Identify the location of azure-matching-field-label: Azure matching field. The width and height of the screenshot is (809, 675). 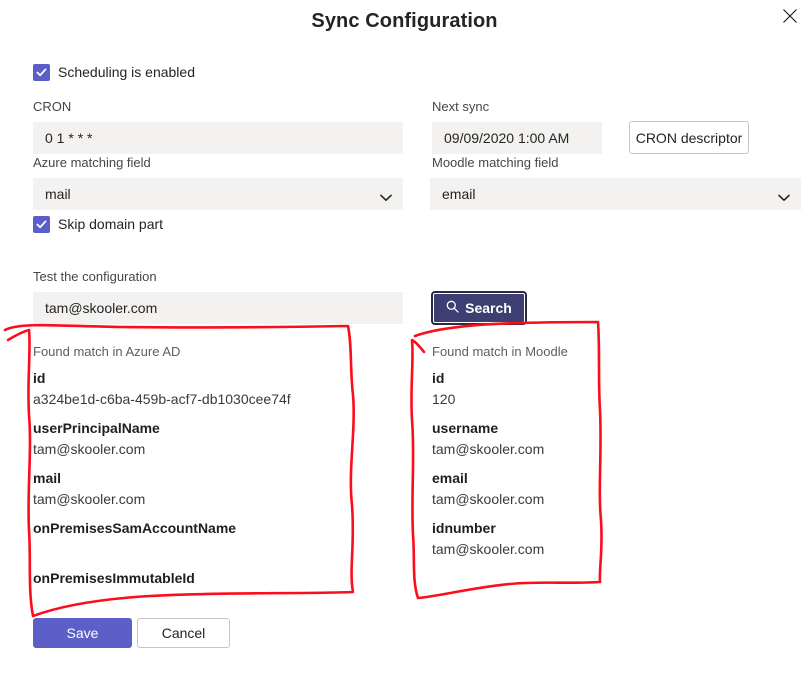
(92, 162).